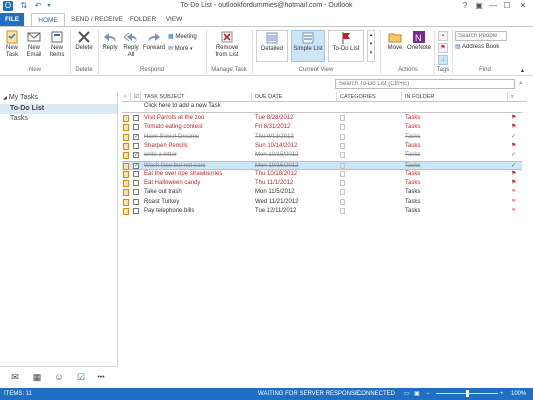 The image size is (533, 400). Describe the element at coordinates (174, 19) in the screenshot. I see `tab-view: VIEW` at that location.